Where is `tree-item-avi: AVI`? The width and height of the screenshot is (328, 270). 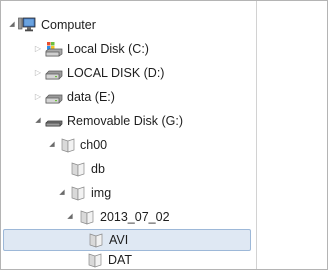 tree-item-avi: AVI is located at coordinates (127, 240).